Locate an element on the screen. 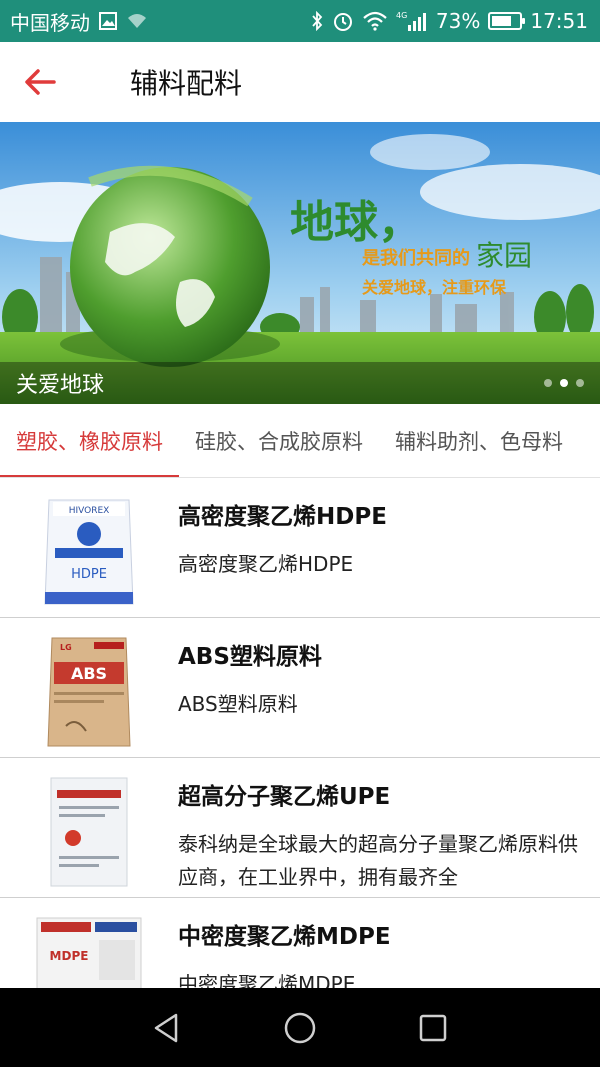  product-description: 中密度聚乙烯MDPE is located at coordinates (267, 980).